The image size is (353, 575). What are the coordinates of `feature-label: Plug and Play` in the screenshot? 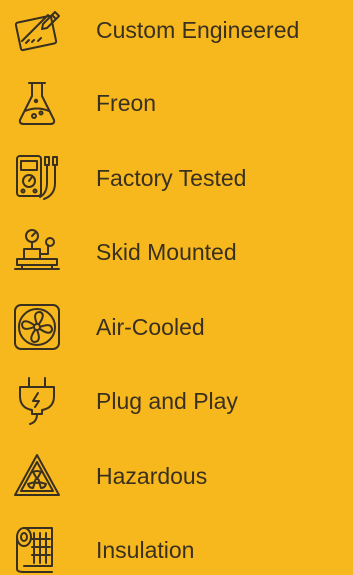 It's located at (167, 401).